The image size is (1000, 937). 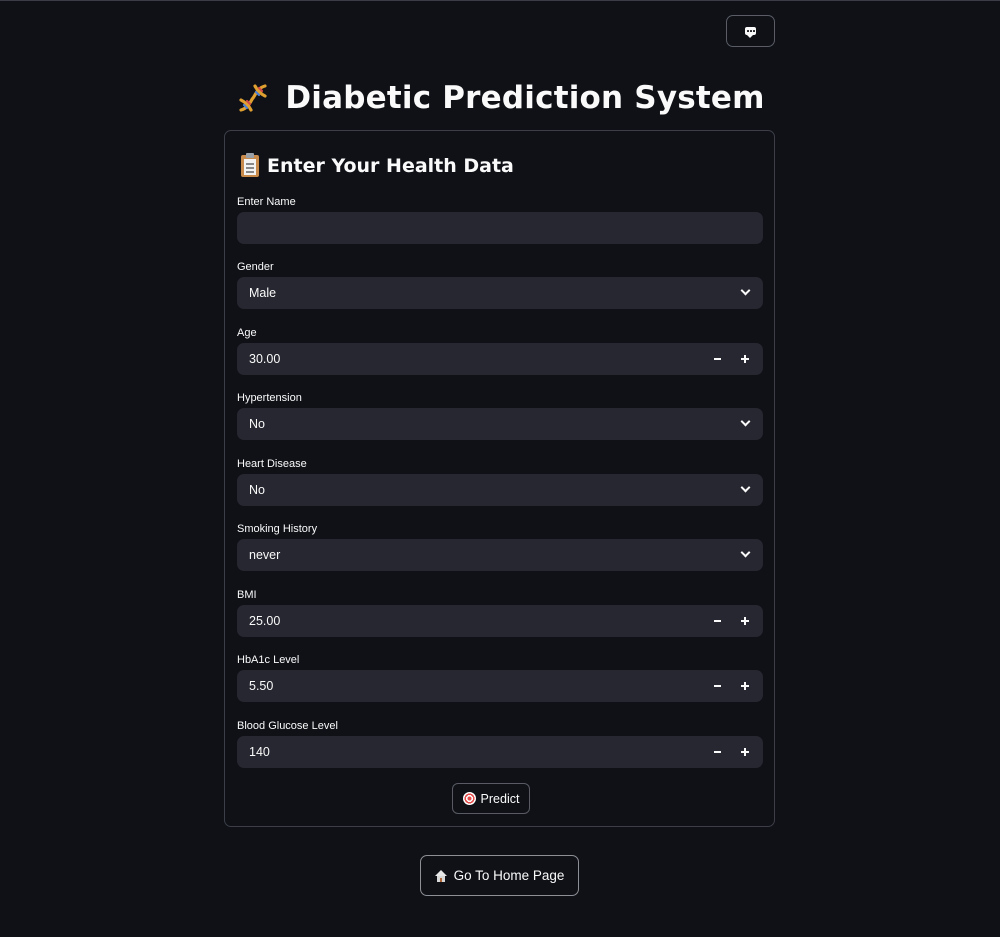 I want to click on name-input-wrapper, so click(x=500, y=228).